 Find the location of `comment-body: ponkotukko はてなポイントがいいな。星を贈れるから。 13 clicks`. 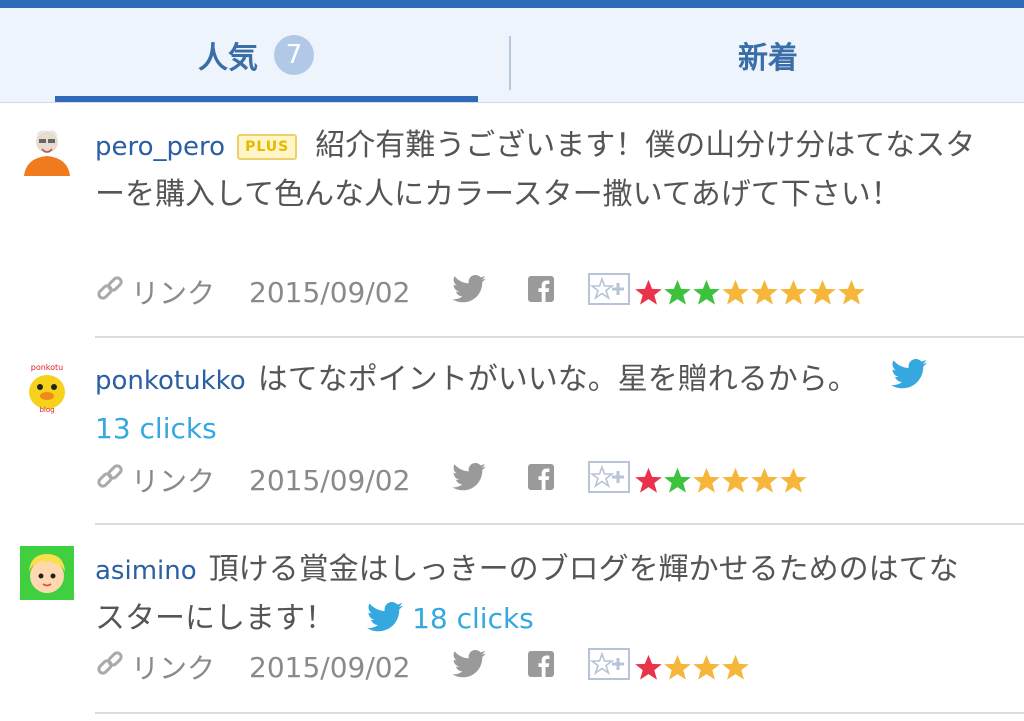

comment-body: ponkotukko はてなポイントがいいな。星を贈れるから。 13 clicks is located at coordinates (545, 404).